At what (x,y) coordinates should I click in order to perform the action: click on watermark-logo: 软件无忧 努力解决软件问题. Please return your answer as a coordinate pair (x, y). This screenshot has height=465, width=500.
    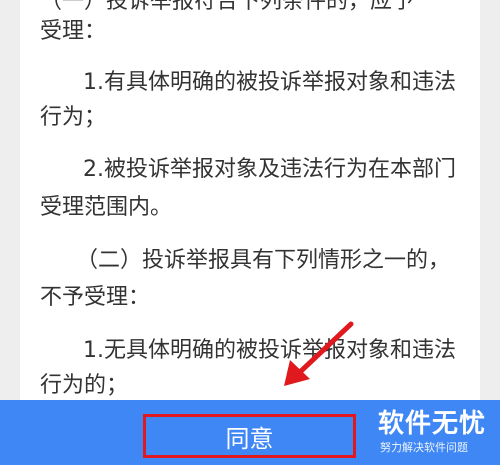
    Looking at the image, I should click on (436, 431).